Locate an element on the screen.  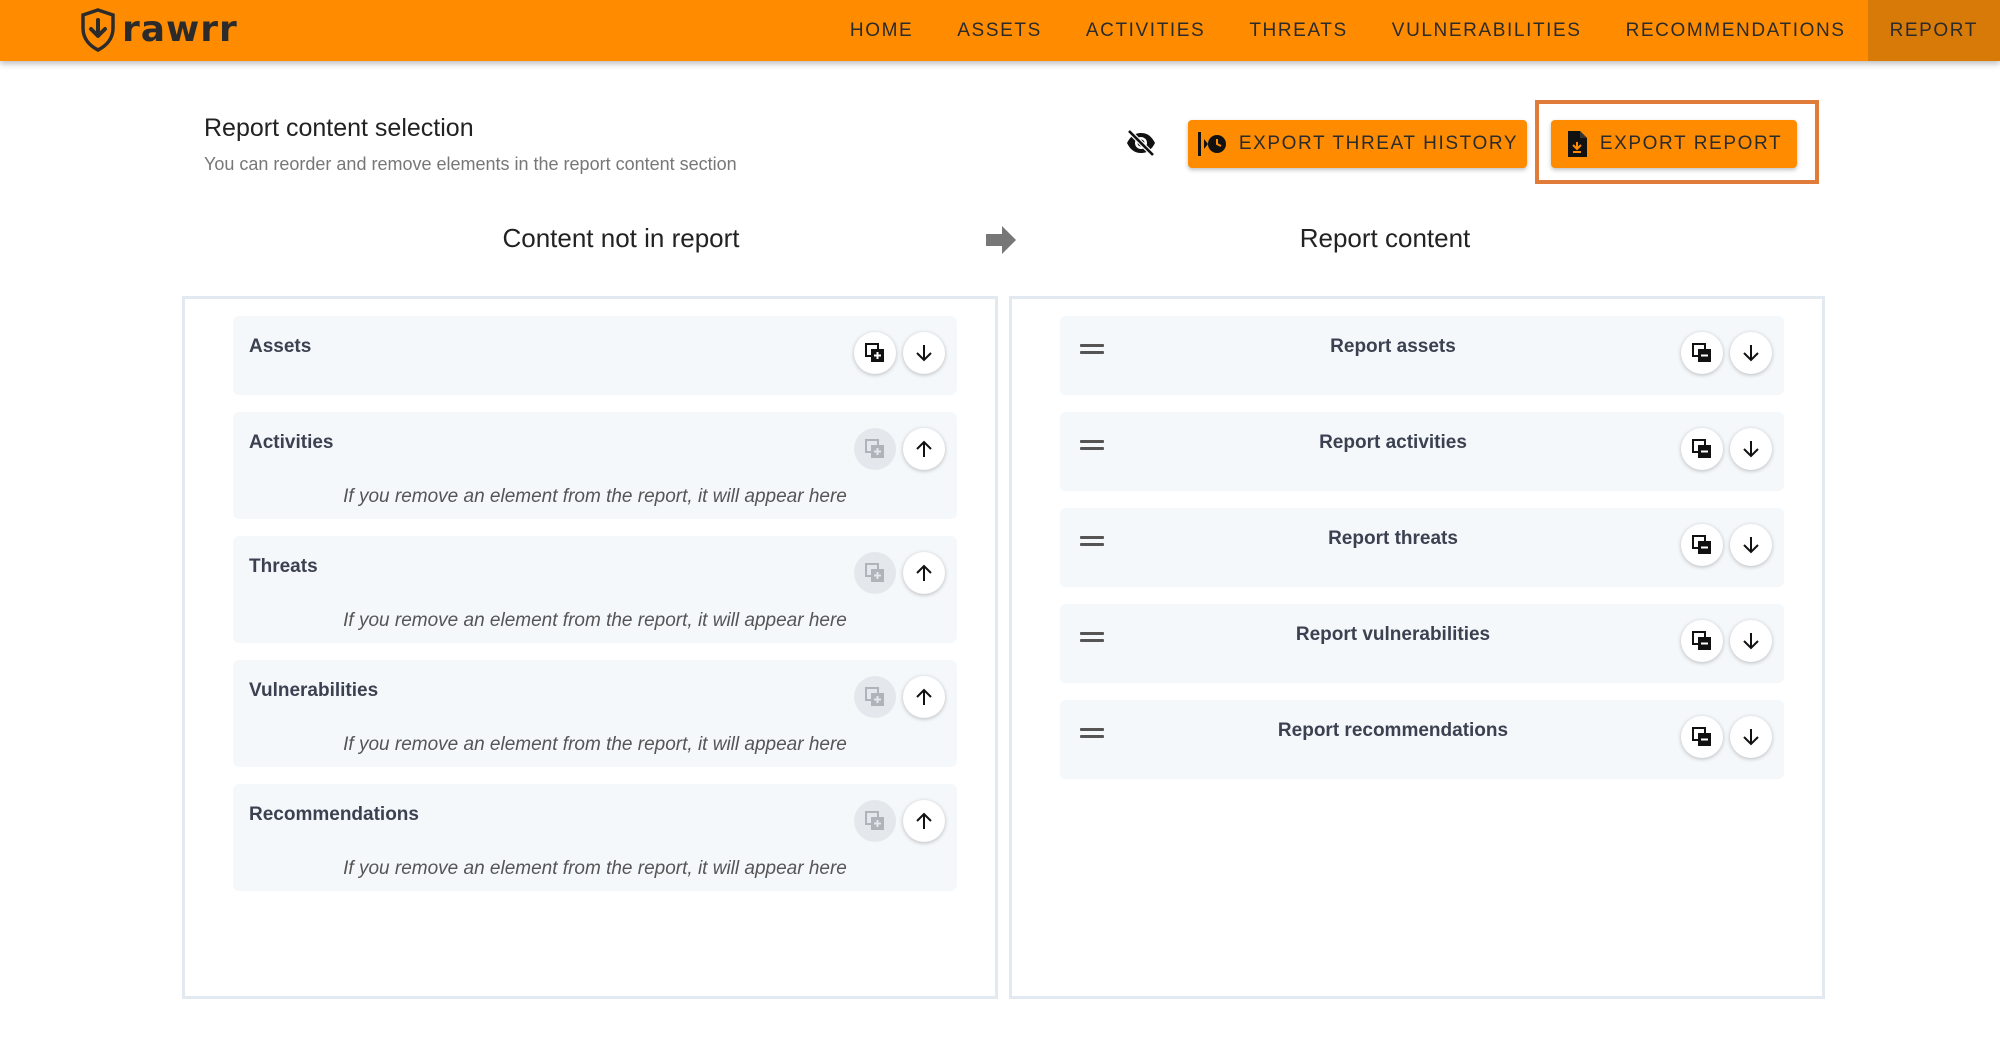
item-title: Threats is located at coordinates (283, 566).